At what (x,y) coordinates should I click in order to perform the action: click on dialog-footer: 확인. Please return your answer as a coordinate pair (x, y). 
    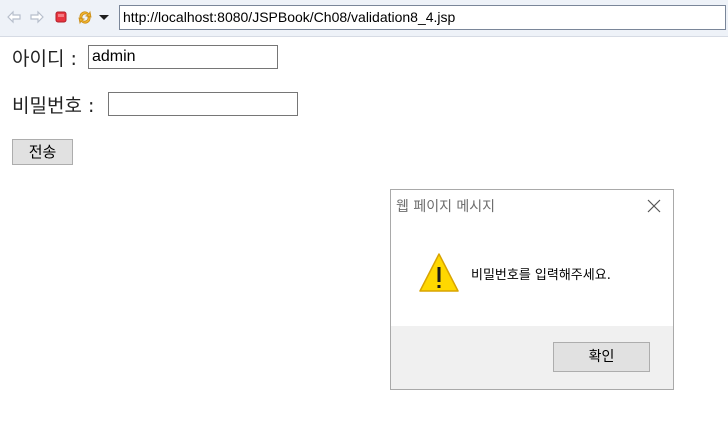
    Looking at the image, I should click on (532, 357).